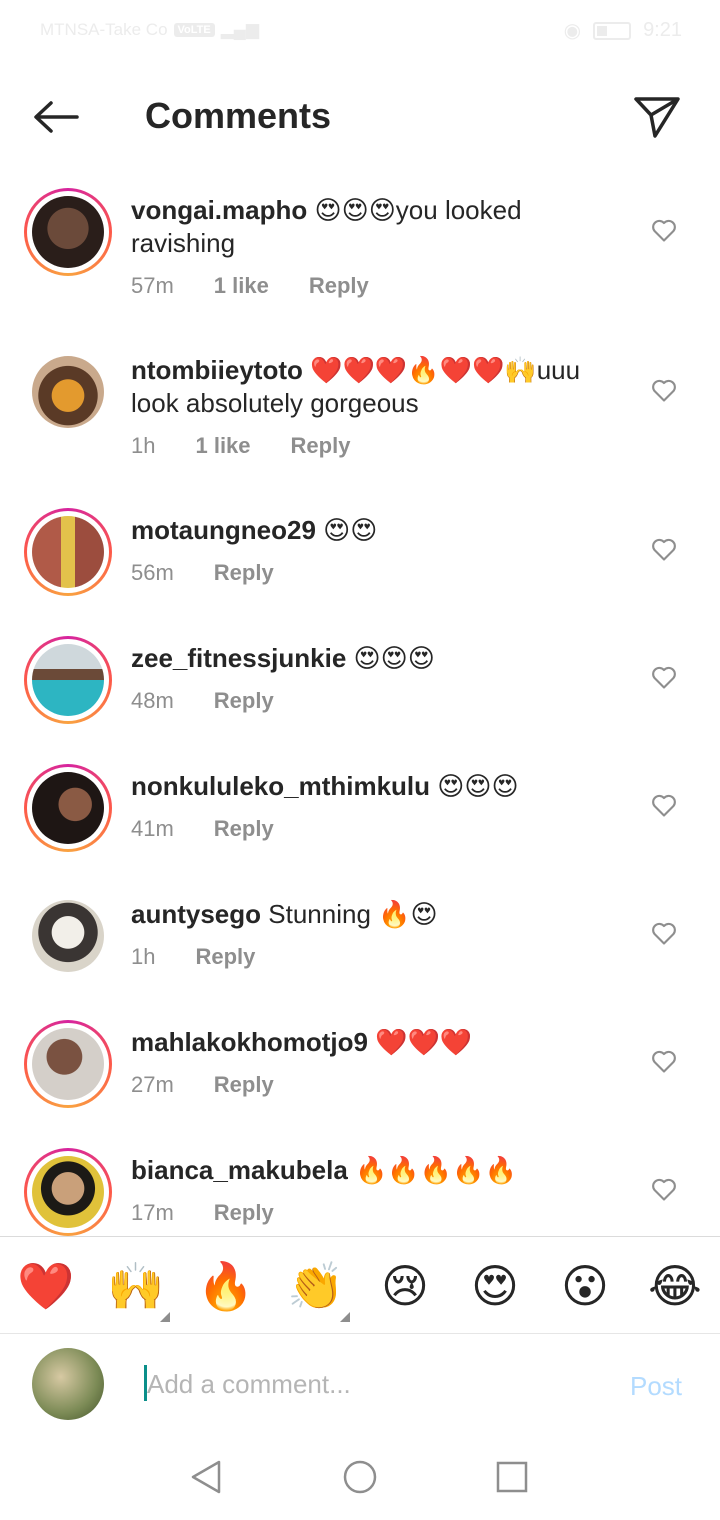 The image size is (720, 1520). I want to click on status-icons: ◉ 9:21, so click(623, 30).